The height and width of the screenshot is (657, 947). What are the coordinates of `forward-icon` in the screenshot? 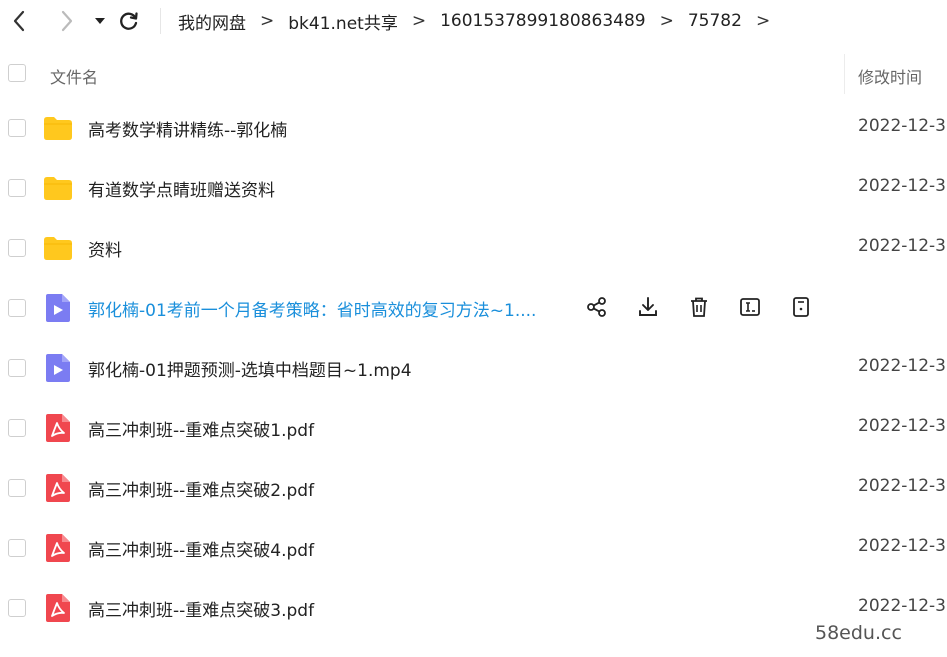 It's located at (67, 21).